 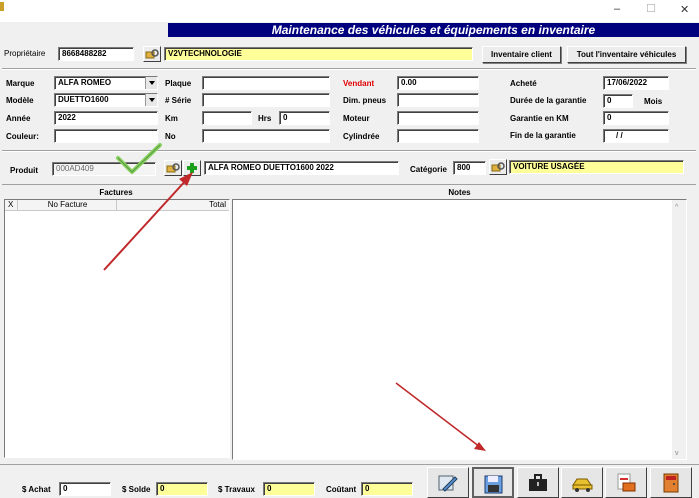 What do you see at coordinates (341, 489) in the screenshot?
I see `coutant-label: Coûtant` at bounding box center [341, 489].